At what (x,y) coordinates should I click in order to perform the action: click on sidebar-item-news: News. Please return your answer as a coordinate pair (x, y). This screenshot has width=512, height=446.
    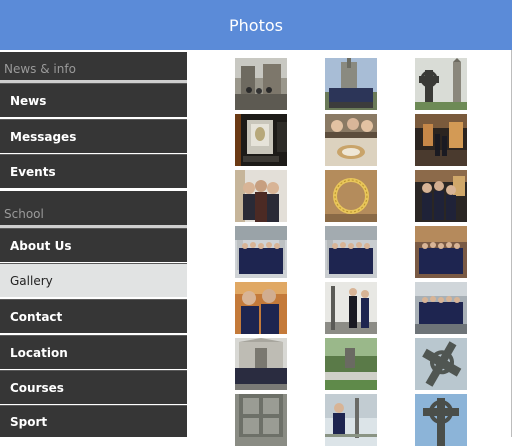
    Looking at the image, I should click on (93, 100).